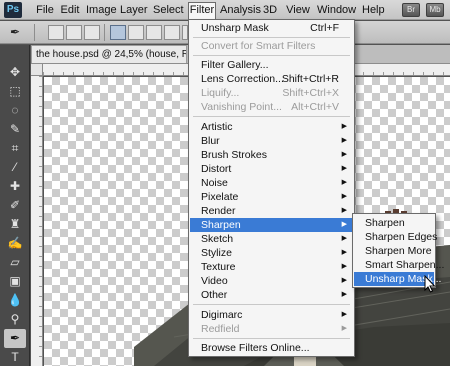 The height and width of the screenshot is (366, 450). Describe the element at coordinates (271, 141) in the screenshot. I see `menu-item-blur: Blur ▶` at that location.